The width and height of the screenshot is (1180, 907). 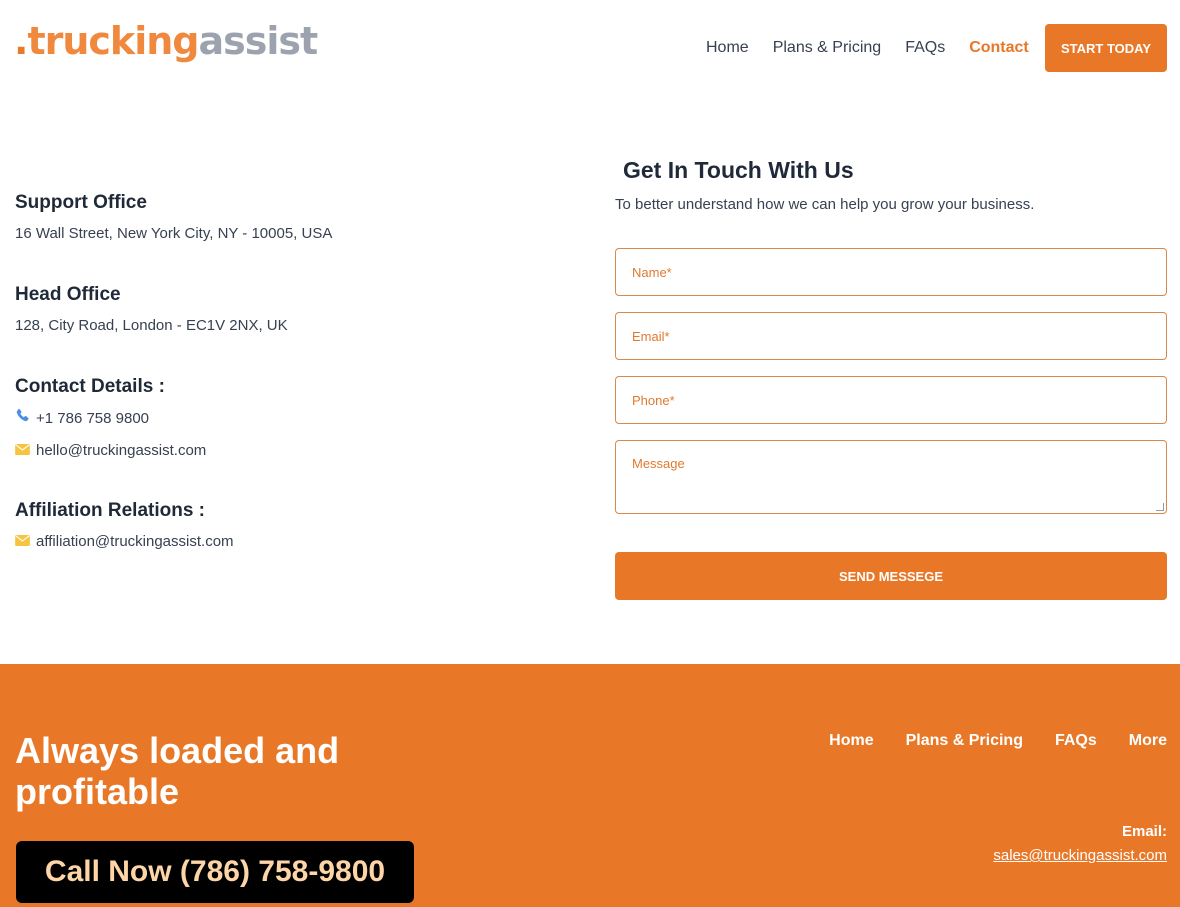 I want to click on affiliation-email-row: affiliation@truckingassist.com, so click(x=124, y=542).